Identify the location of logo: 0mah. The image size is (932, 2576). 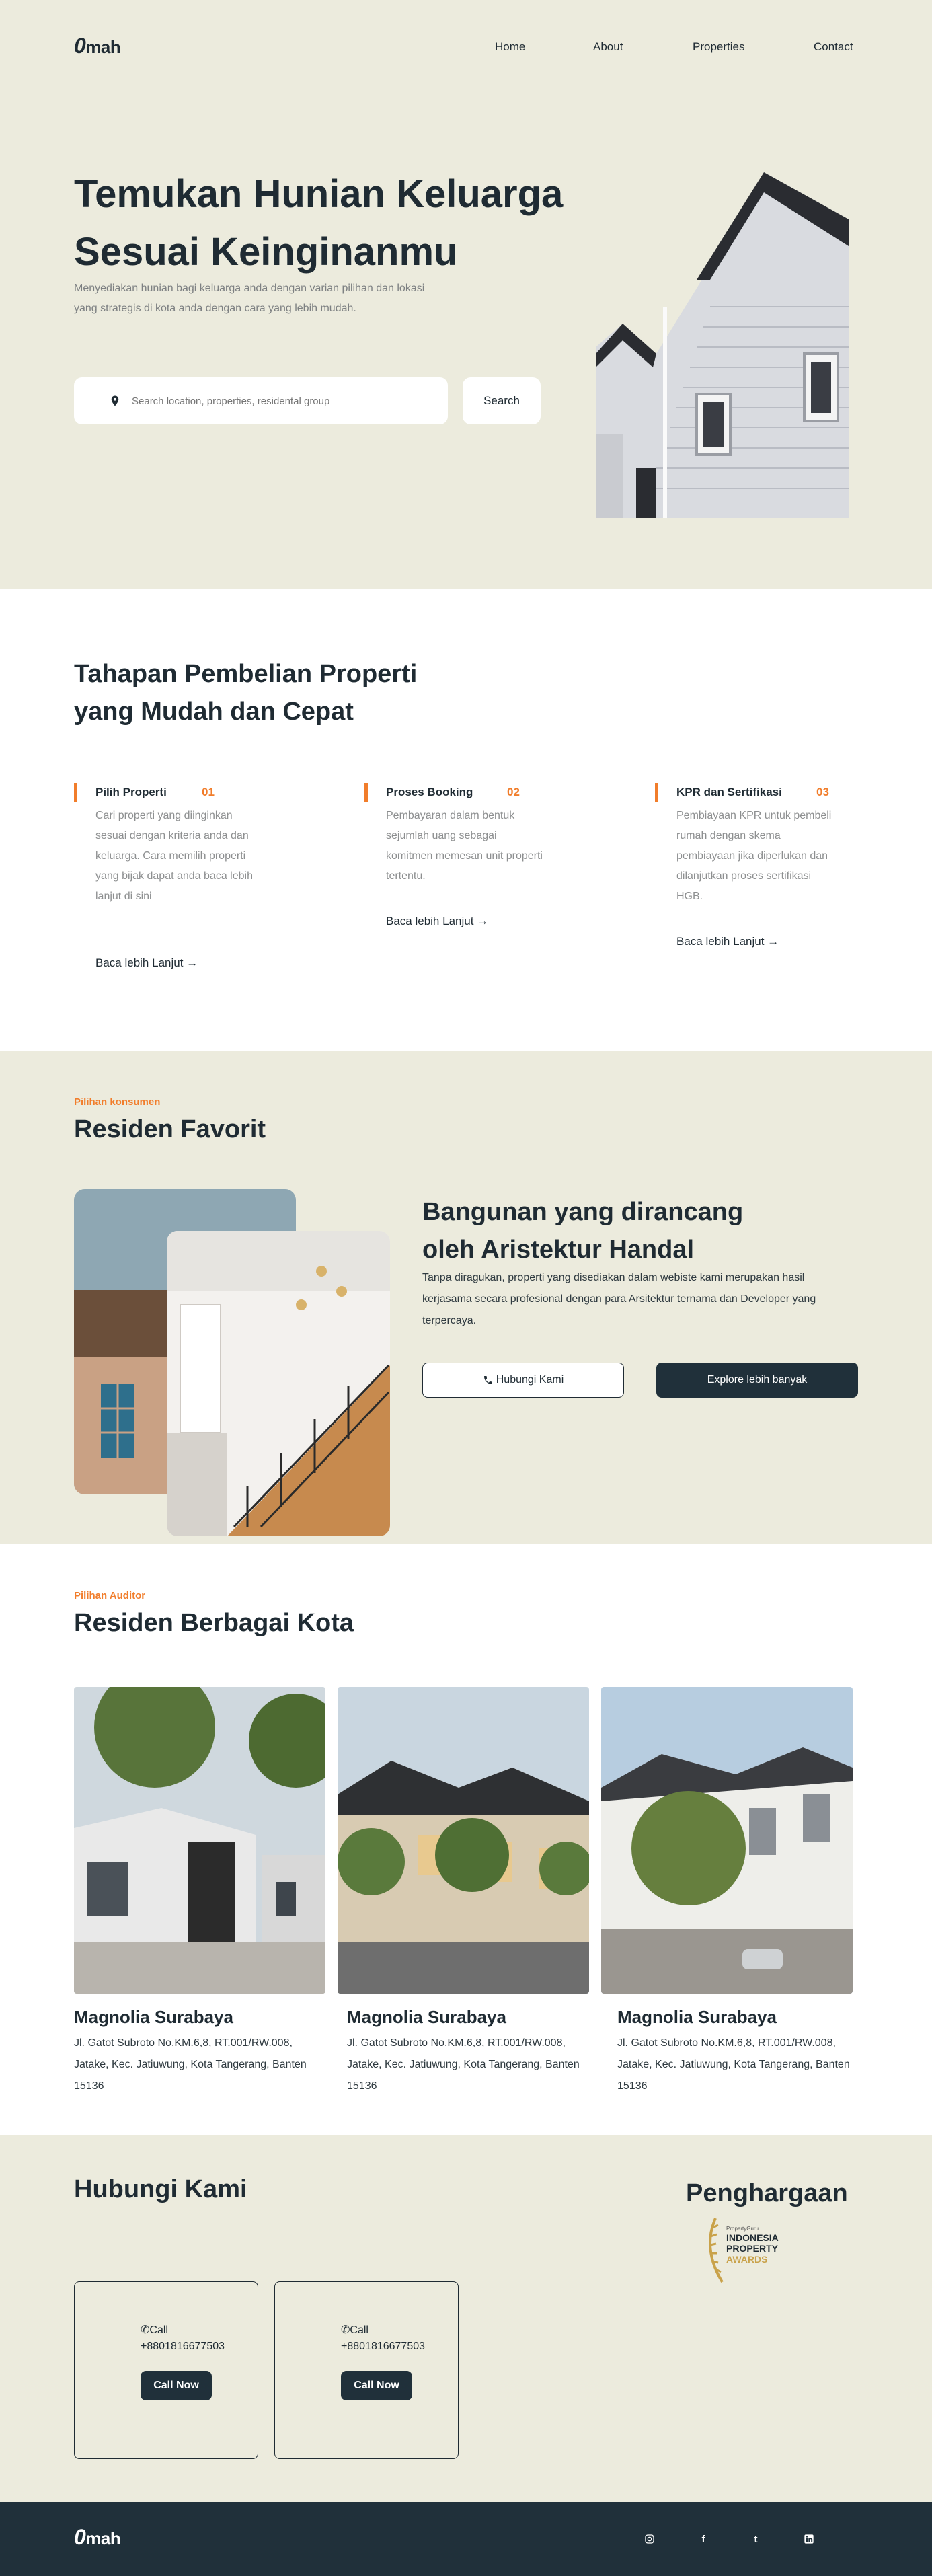
(97, 46).